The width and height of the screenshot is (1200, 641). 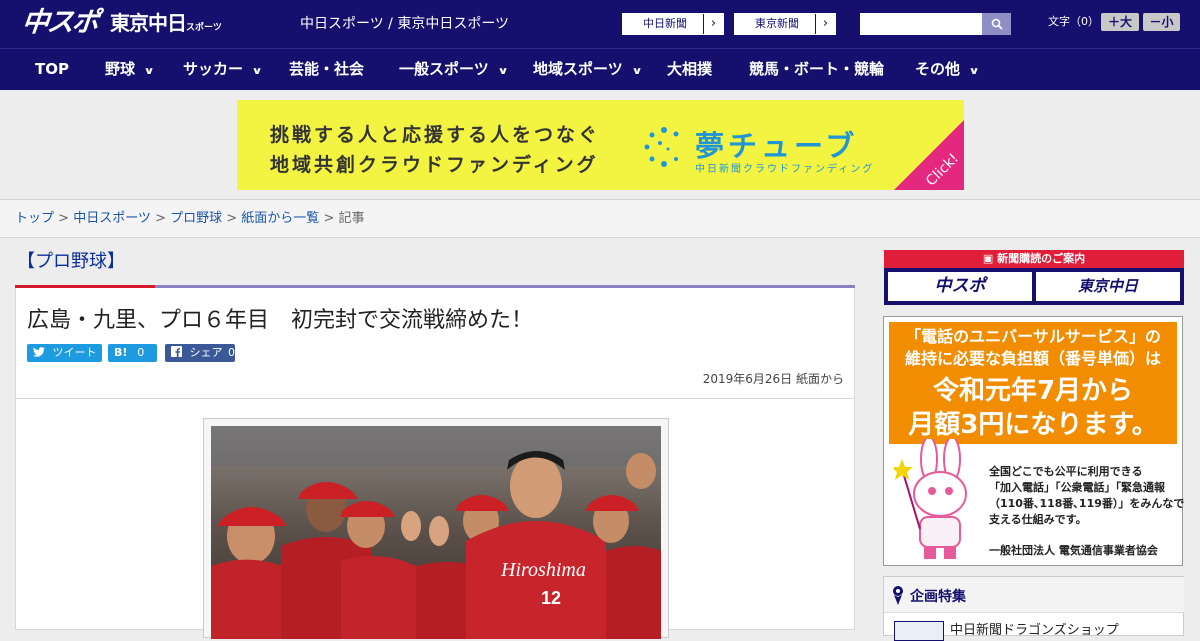 I want to click on breadcrumb-link: 紙面から一覧, so click(x=280, y=218).